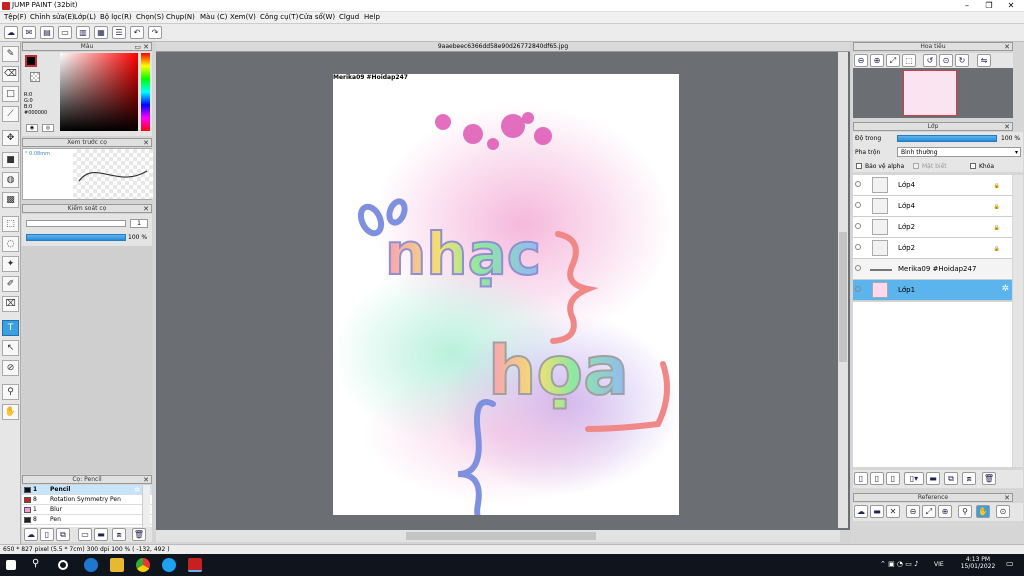 This screenshot has width=1024, height=576. What do you see at coordinates (87, 520) in the screenshot?
I see `brush-item: 8 Pen` at bounding box center [87, 520].